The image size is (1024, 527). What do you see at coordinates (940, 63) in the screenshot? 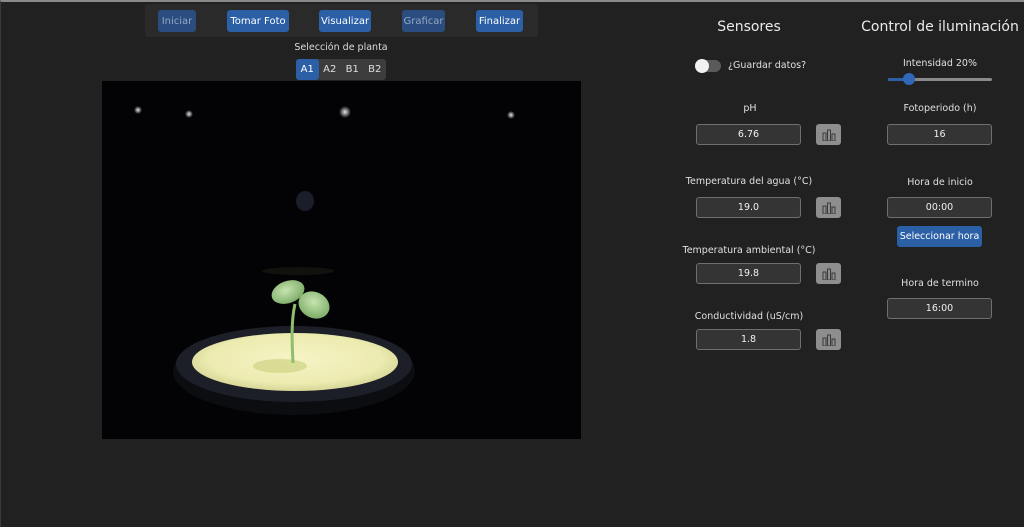
I see `intensity-label: Intensidad 20%` at bounding box center [940, 63].